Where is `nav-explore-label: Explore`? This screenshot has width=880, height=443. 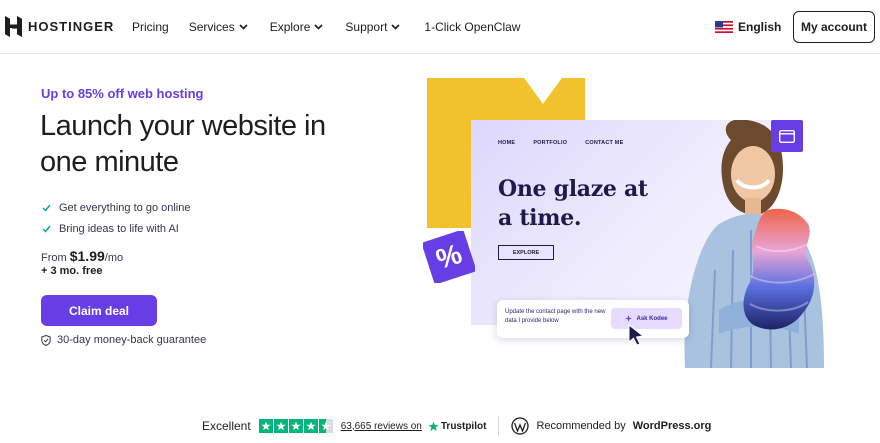 nav-explore-label: Explore is located at coordinates (290, 27).